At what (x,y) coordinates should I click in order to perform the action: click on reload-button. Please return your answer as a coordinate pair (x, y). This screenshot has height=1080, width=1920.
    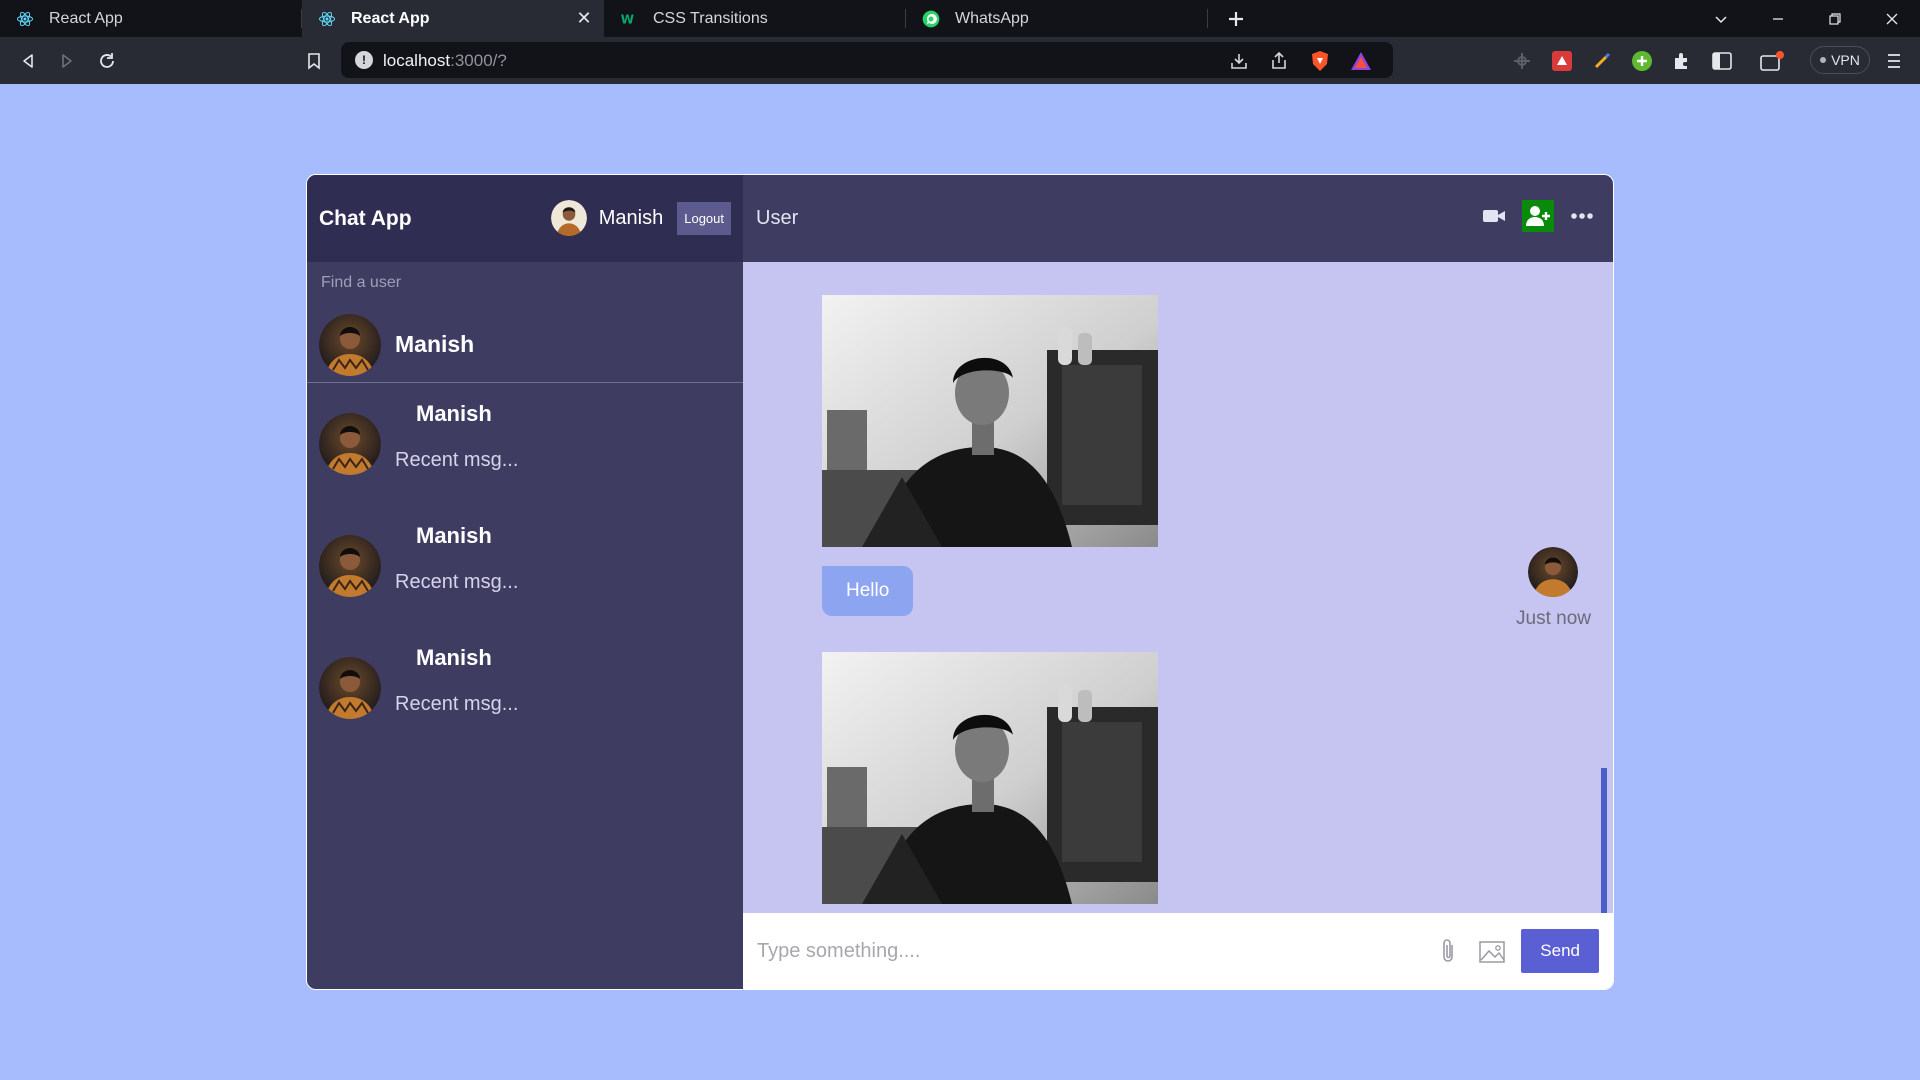
    Looking at the image, I should click on (107, 61).